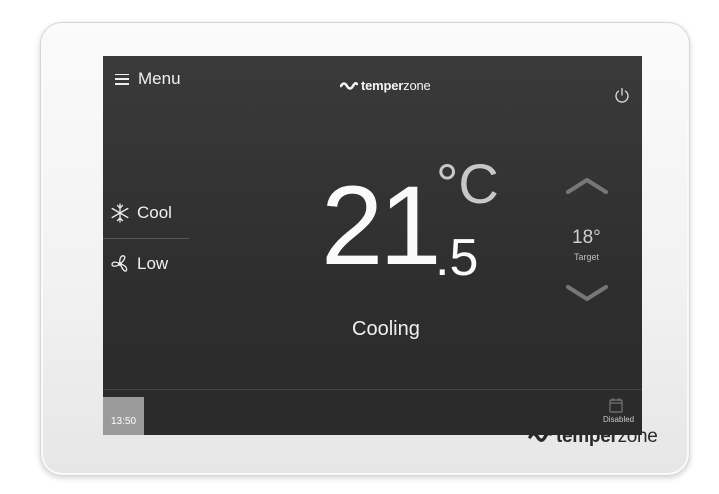 The width and height of the screenshot is (719, 494). I want to click on mode-divider, so click(146, 238).